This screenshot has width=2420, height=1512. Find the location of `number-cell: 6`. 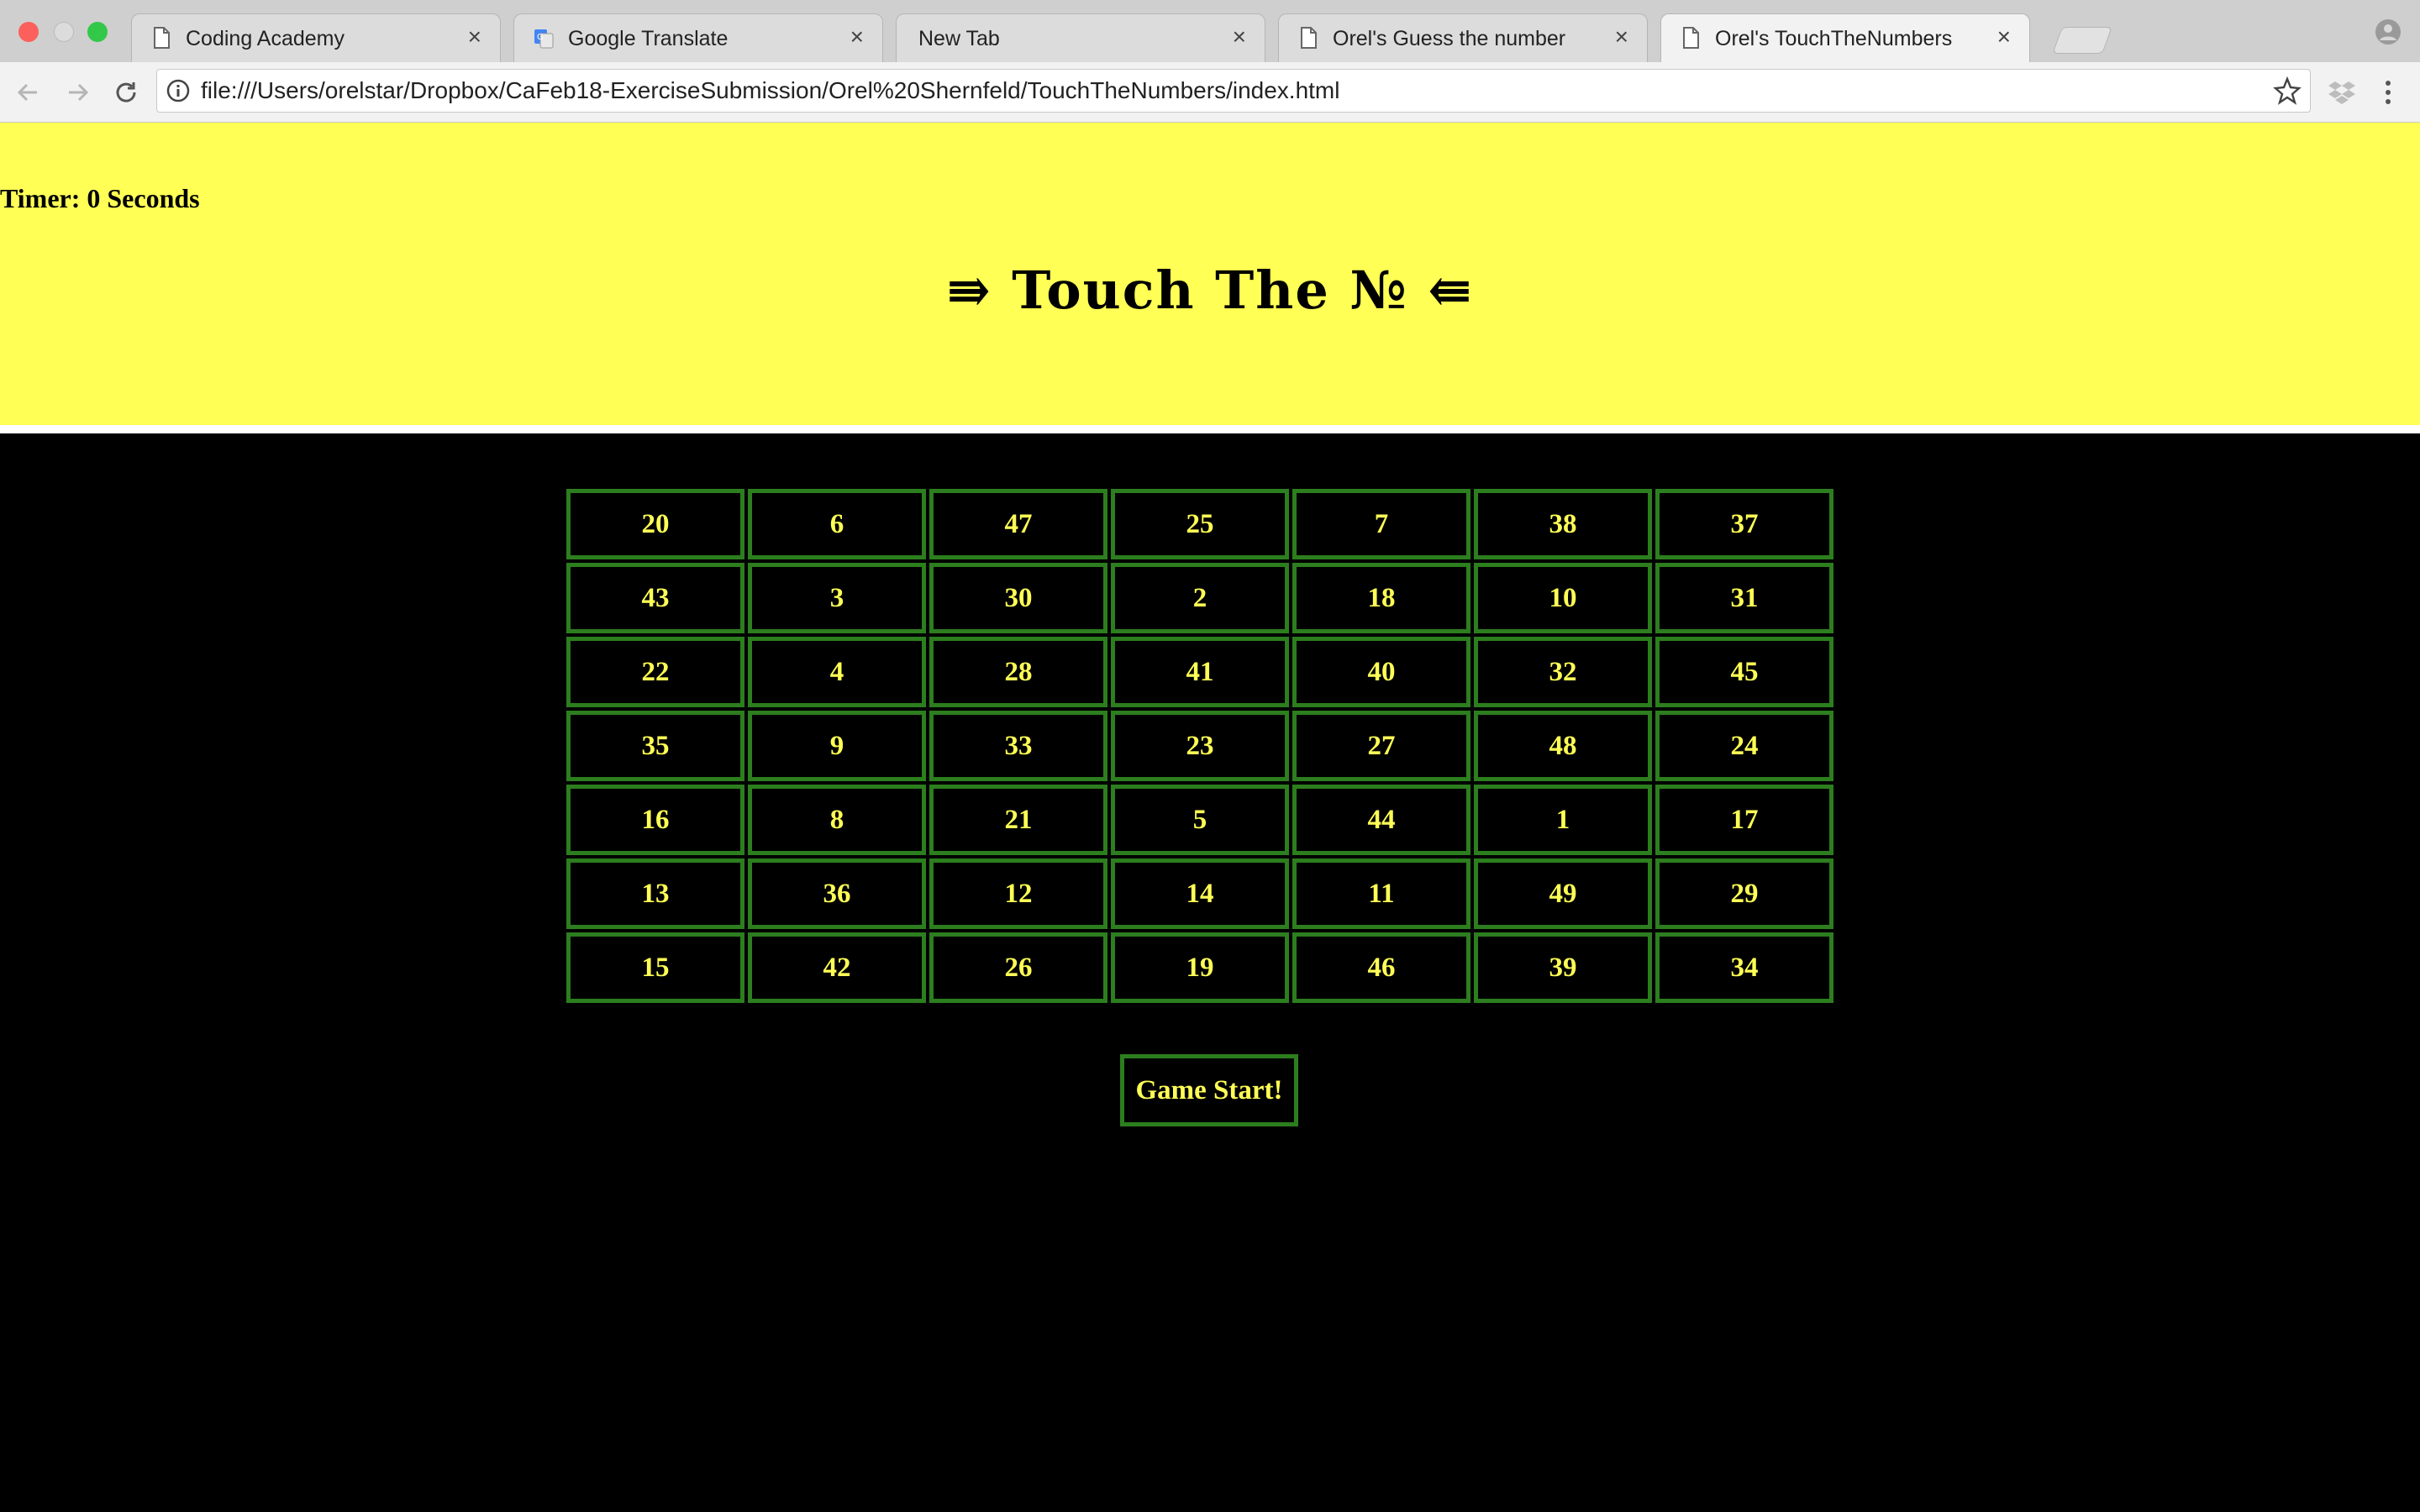

number-cell: 6 is located at coordinates (837, 524).